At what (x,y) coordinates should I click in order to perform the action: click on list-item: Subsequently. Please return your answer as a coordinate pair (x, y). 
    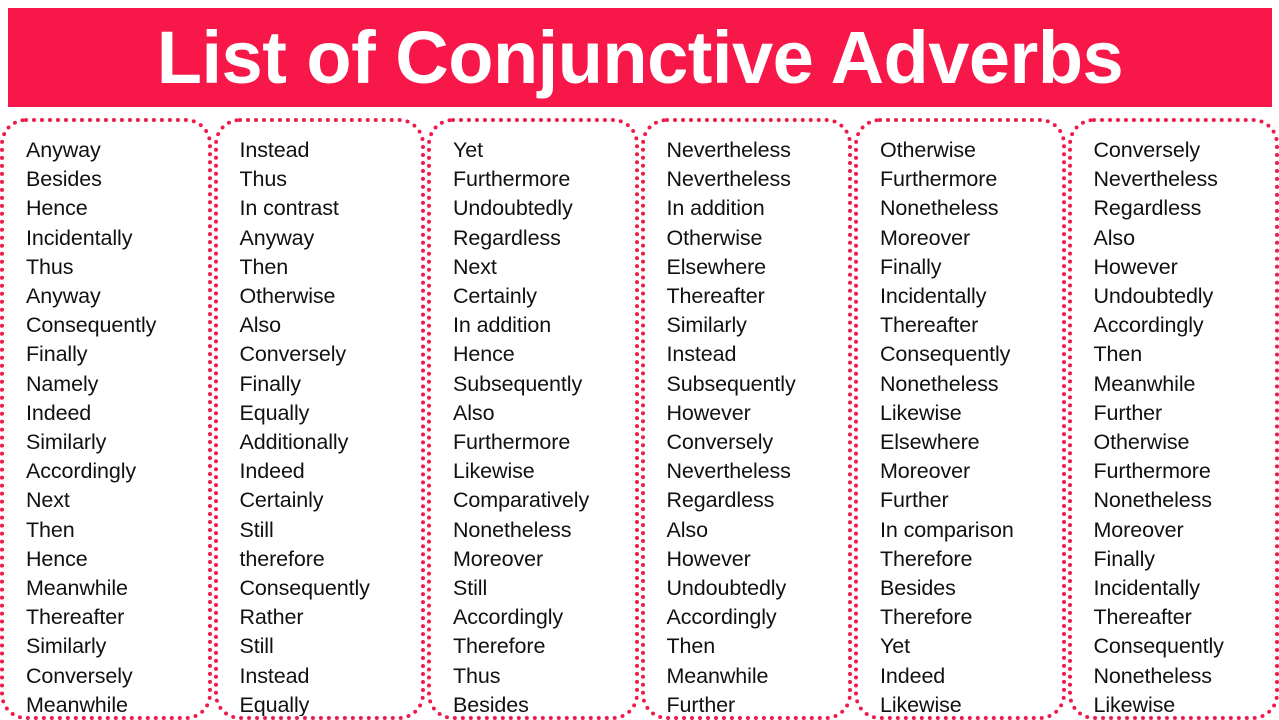
    Looking at the image, I should click on (518, 383).